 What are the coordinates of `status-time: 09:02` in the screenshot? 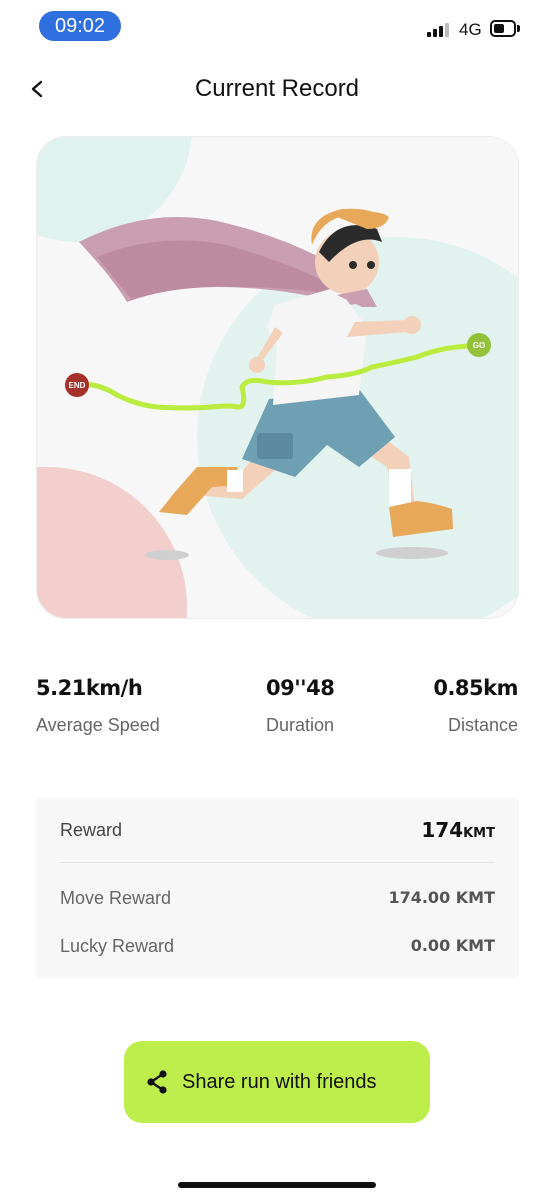 It's located at (80, 26).